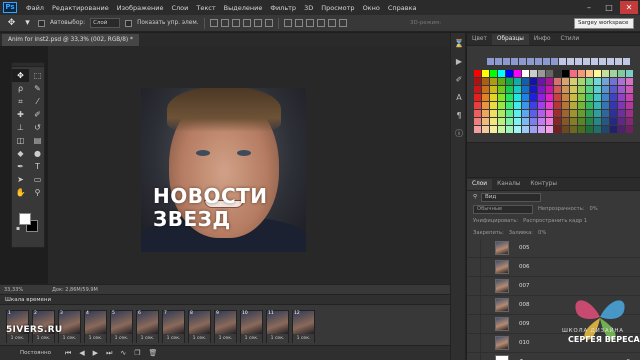 The height and width of the screenshot is (360, 640). What do you see at coordinates (609, 7) in the screenshot?
I see `maximize-button: □` at bounding box center [609, 7].